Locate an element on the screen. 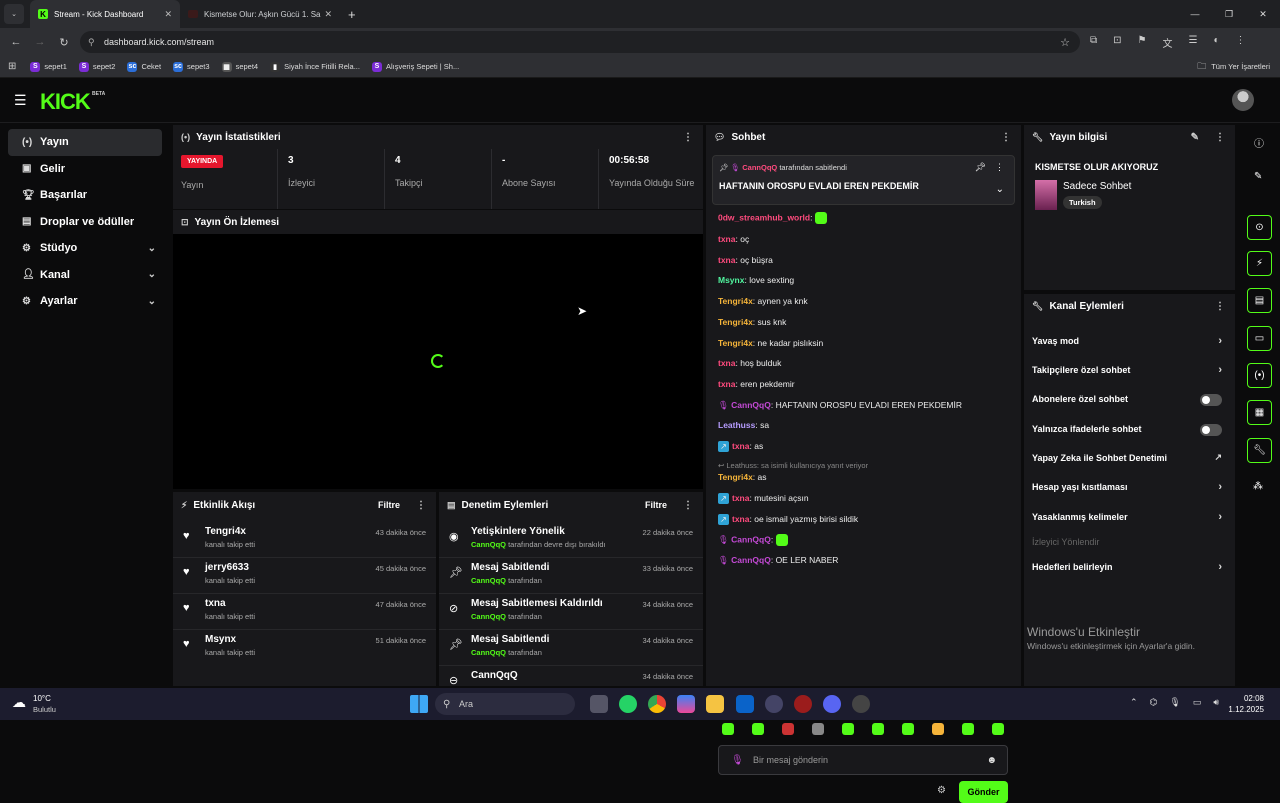 The height and width of the screenshot is (803, 1280). weather-icon: ☁︎ is located at coordinates (19, 702).